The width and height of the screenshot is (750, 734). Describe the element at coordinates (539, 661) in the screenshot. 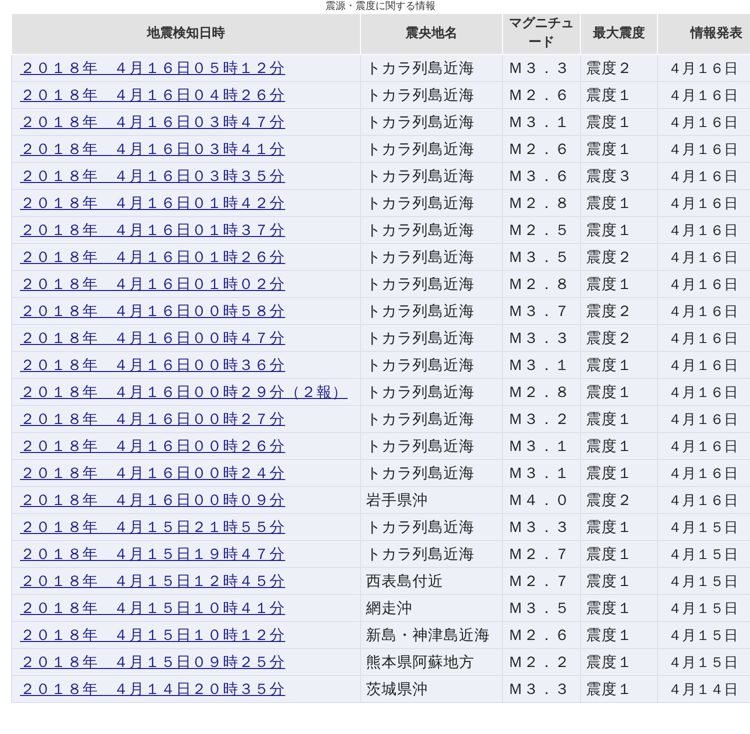

I see `magnitude-text: Ｍ２．２` at that location.